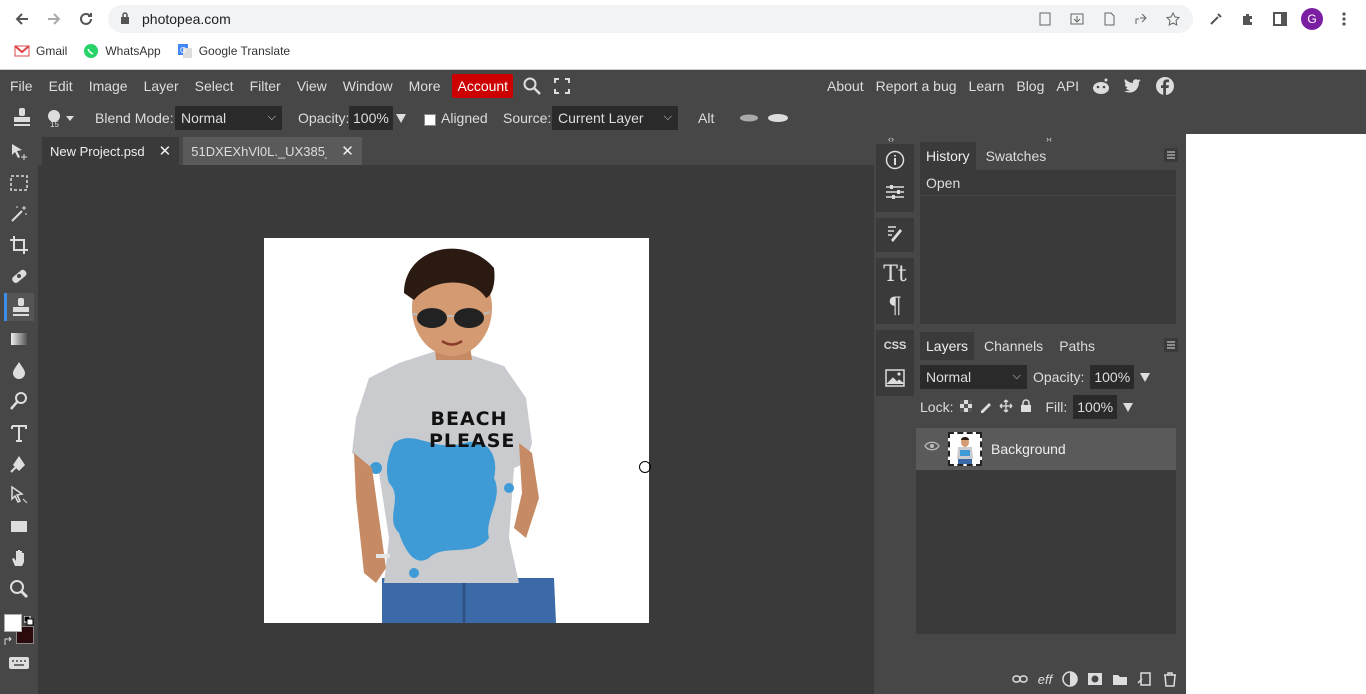  Describe the element at coordinates (986, 407) in the screenshot. I see `lock-pixels-icon` at that location.